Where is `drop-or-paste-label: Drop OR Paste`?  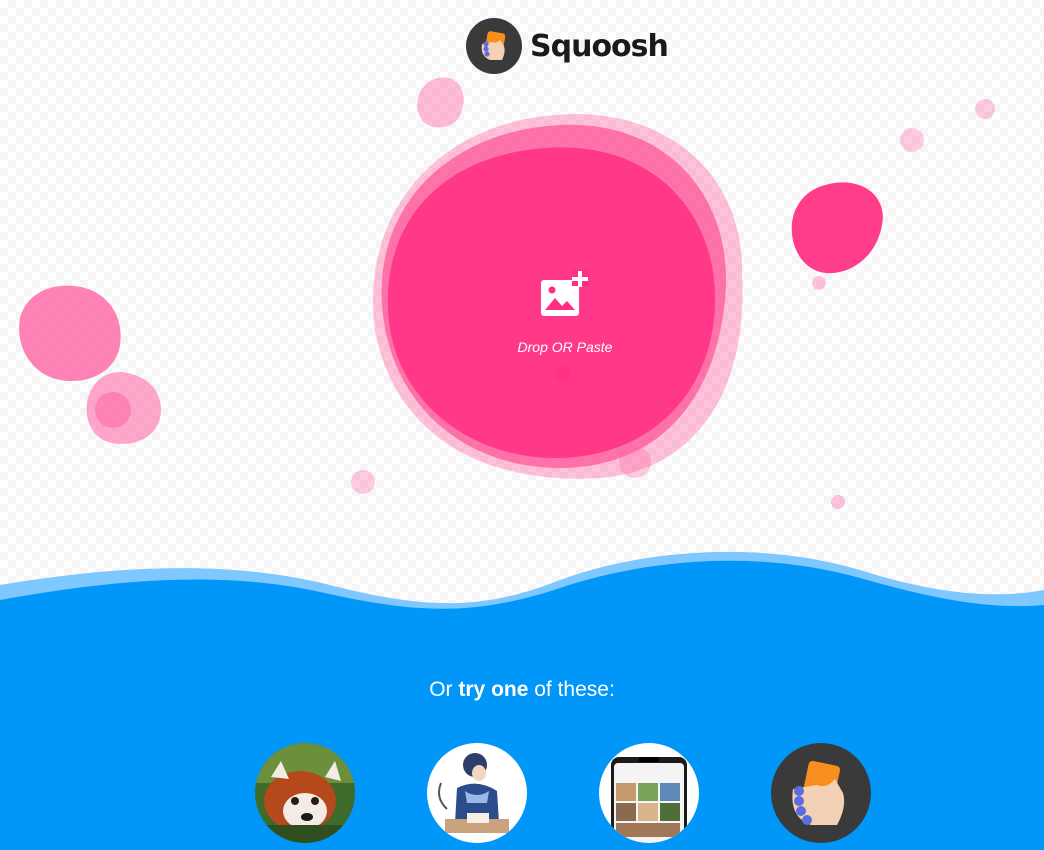
drop-or-paste-label: Drop OR Paste is located at coordinates (565, 347).